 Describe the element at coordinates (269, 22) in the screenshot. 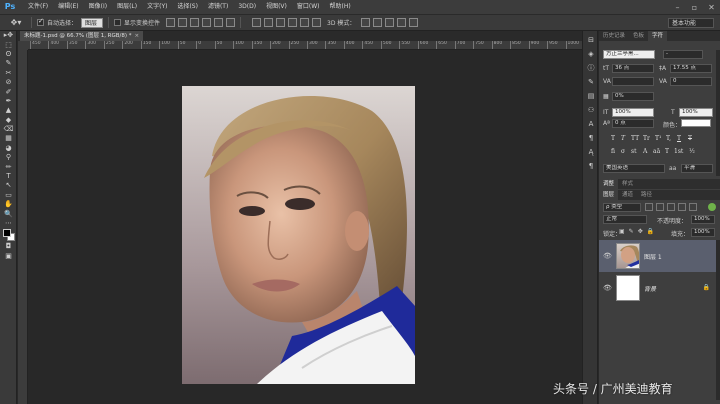

I see `distribute-vcenter-icon` at that location.